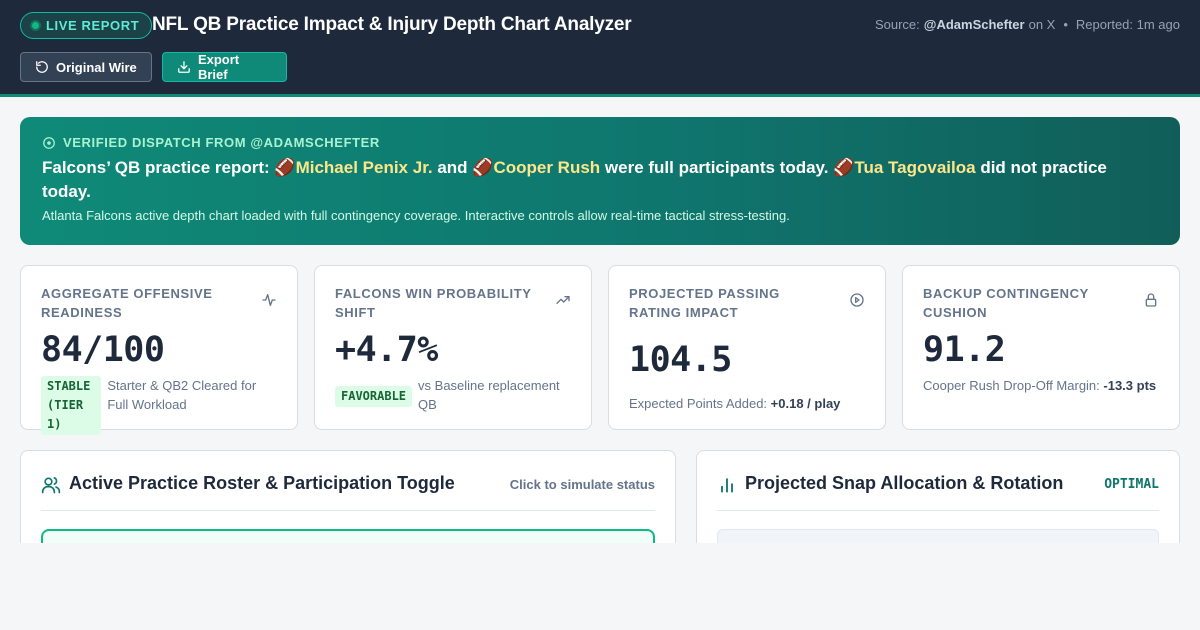 This screenshot has width=1200, height=630. What do you see at coordinates (1042, 24) in the screenshot?
I see `source-suffix: on X` at bounding box center [1042, 24].